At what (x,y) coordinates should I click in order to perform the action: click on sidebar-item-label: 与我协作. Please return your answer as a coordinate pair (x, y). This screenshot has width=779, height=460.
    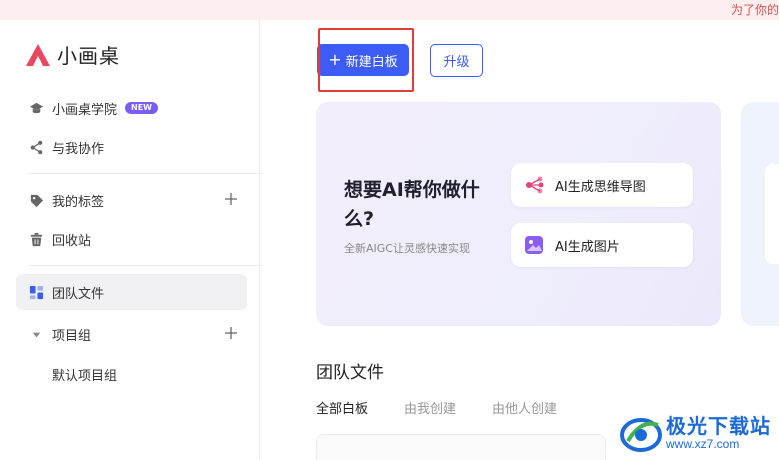
    Looking at the image, I should click on (78, 149).